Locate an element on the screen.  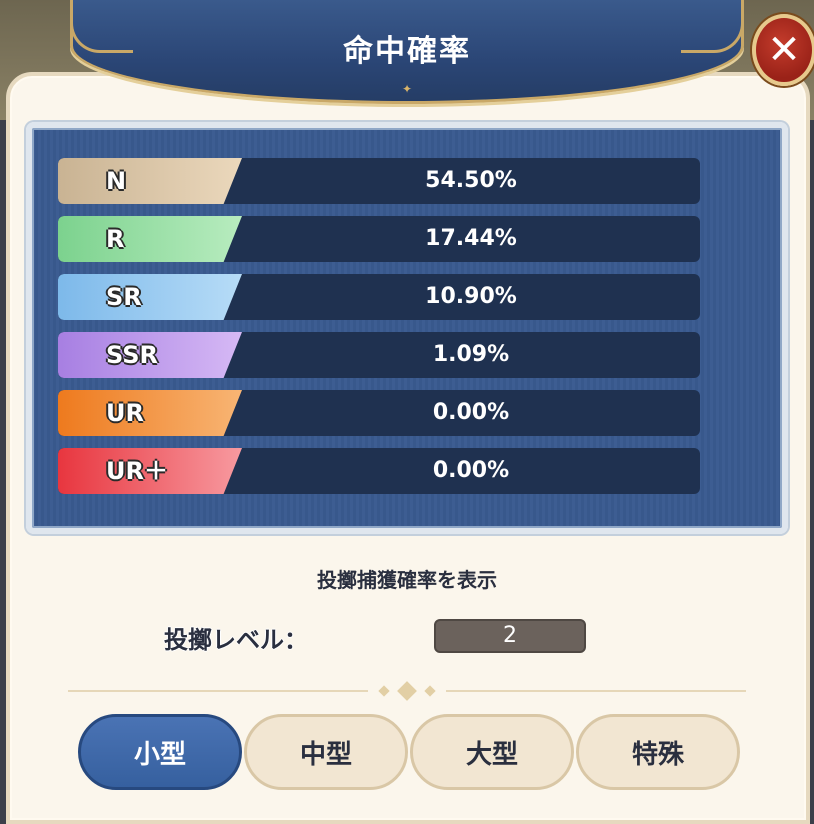
rate-value: 17.44% is located at coordinates (471, 238).